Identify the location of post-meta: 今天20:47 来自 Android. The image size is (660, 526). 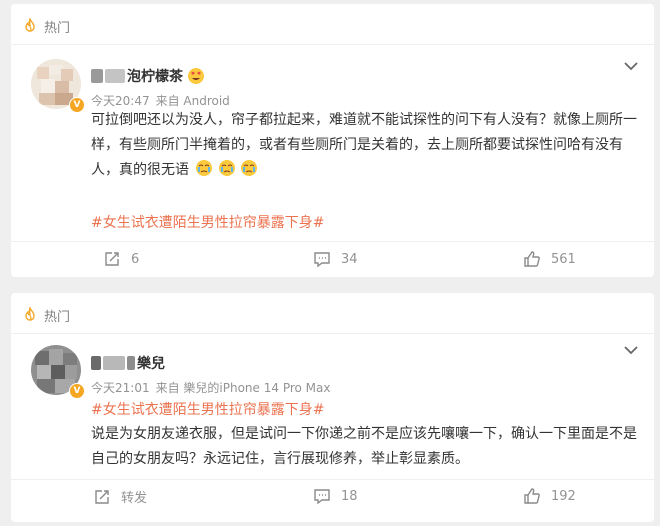
(163, 100).